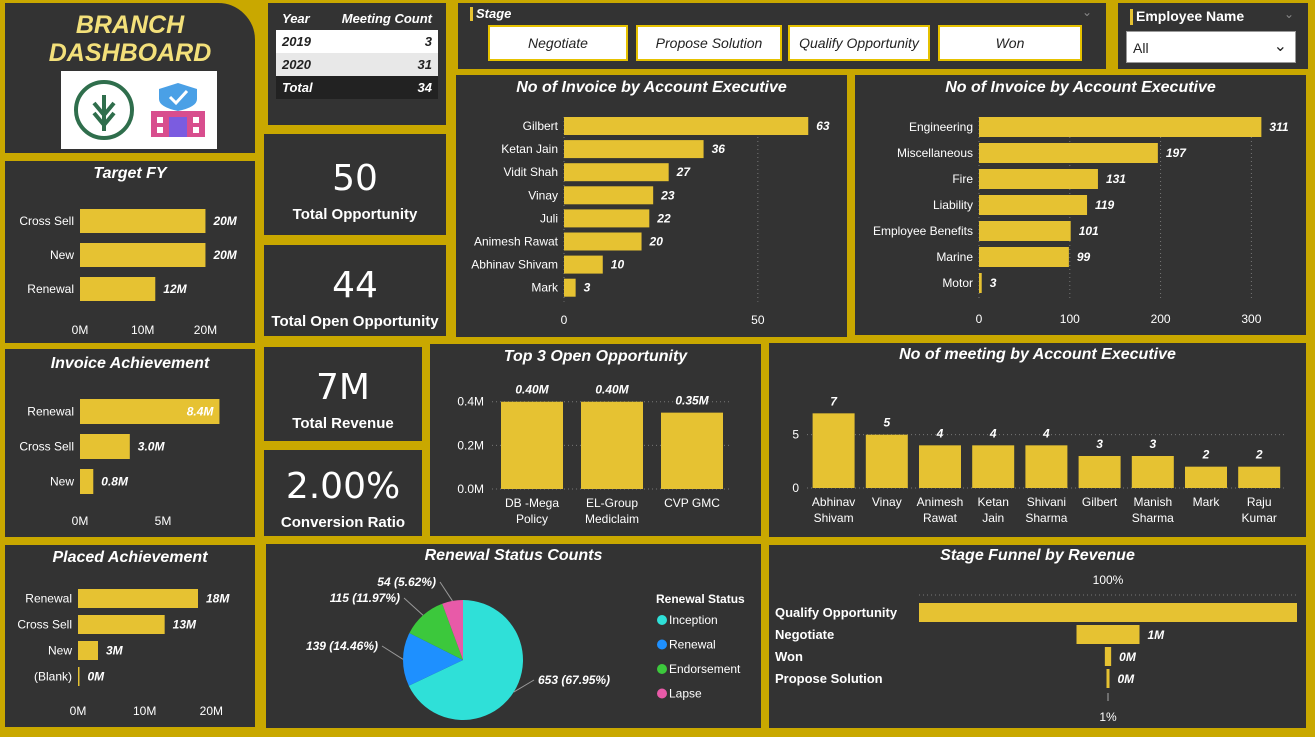 This screenshot has height=737, width=1315. What do you see at coordinates (935, 153) in the screenshot?
I see `category-label: Miscellaneous` at bounding box center [935, 153].